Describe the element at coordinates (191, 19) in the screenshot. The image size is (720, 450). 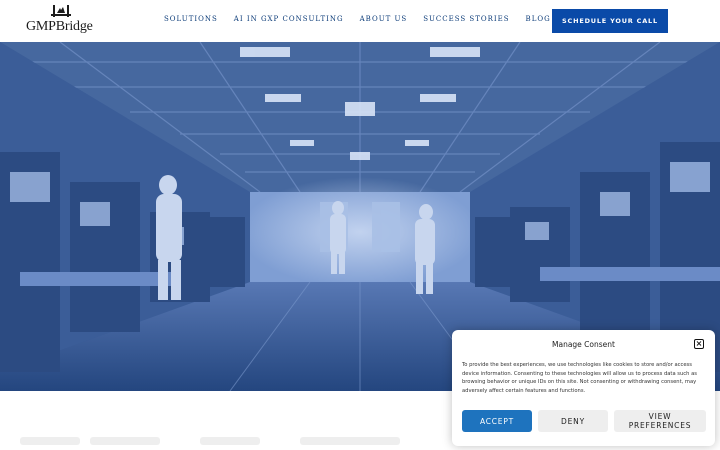
I see `nav-item-solutions: SOLUTIONS` at that location.